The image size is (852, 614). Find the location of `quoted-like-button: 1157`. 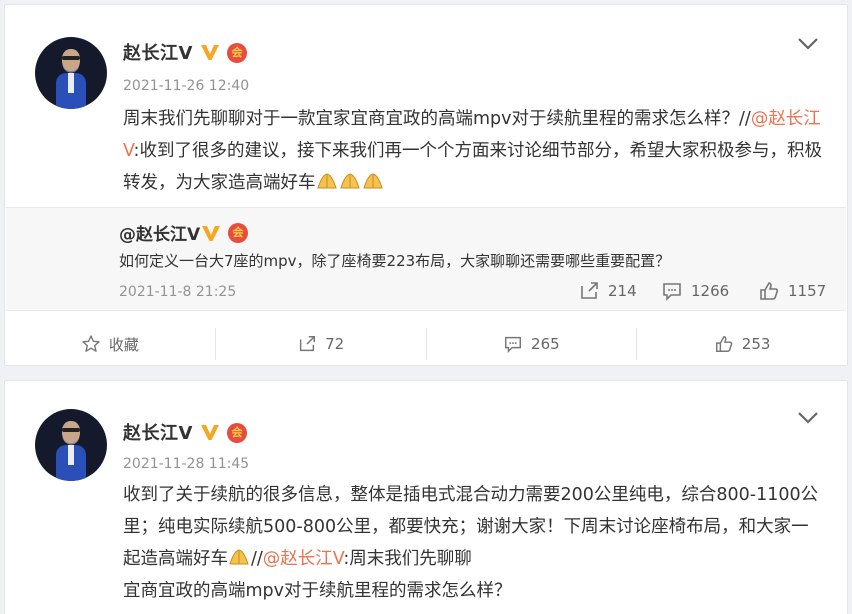

quoted-like-button: 1157 is located at coordinates (792, 291).